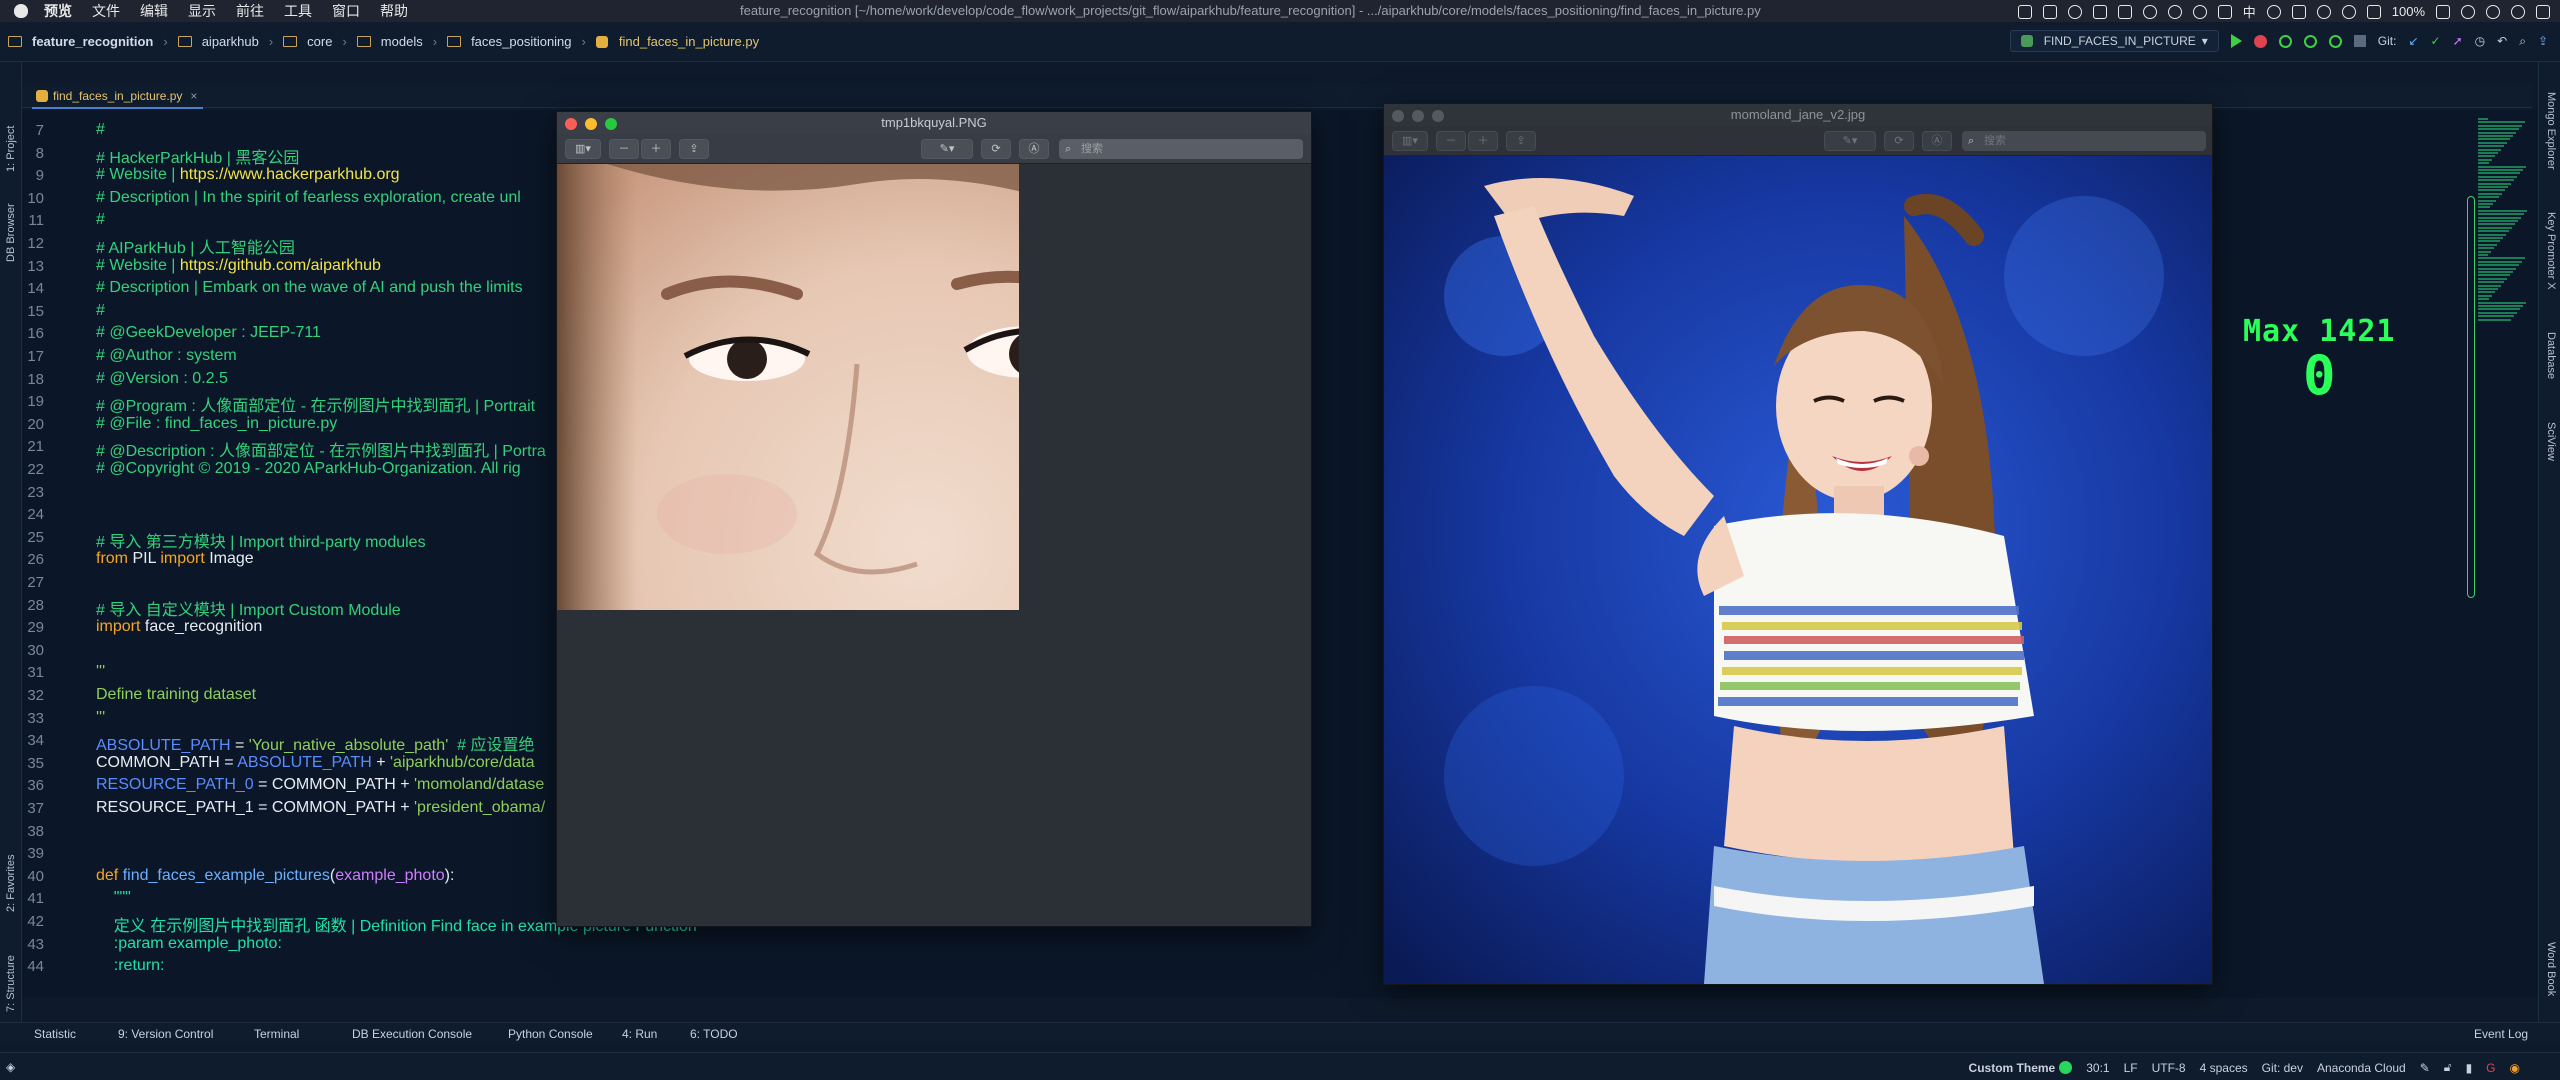 The width and height of the screenshot is (2560, 1080). What do you see at coordinates (2480, 41) in the screenshot?
I see `history-icon: ◷` at bounding box center [2480, 41].